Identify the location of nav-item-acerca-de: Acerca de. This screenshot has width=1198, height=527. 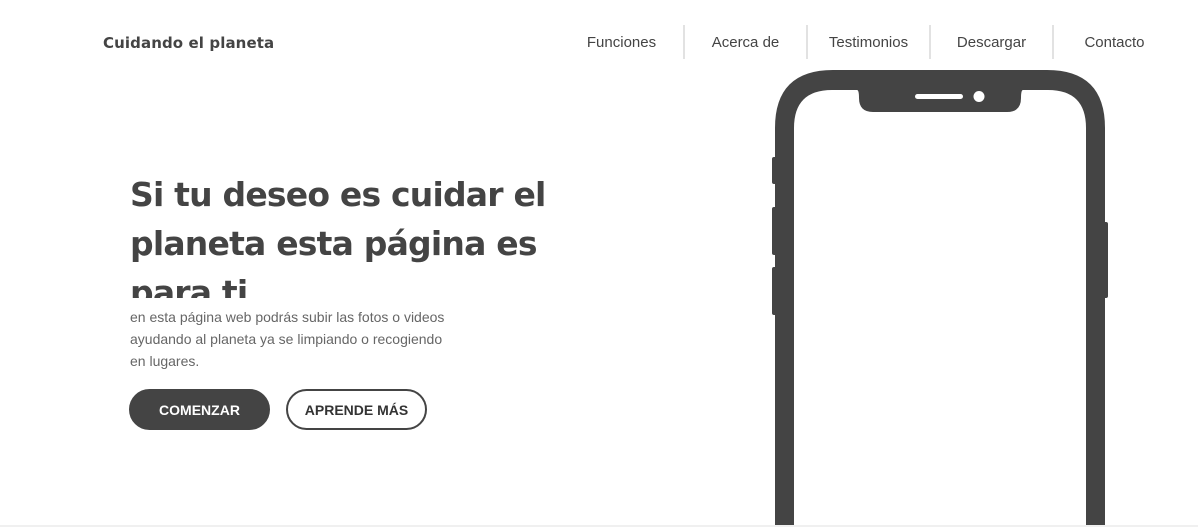
(744, 42).